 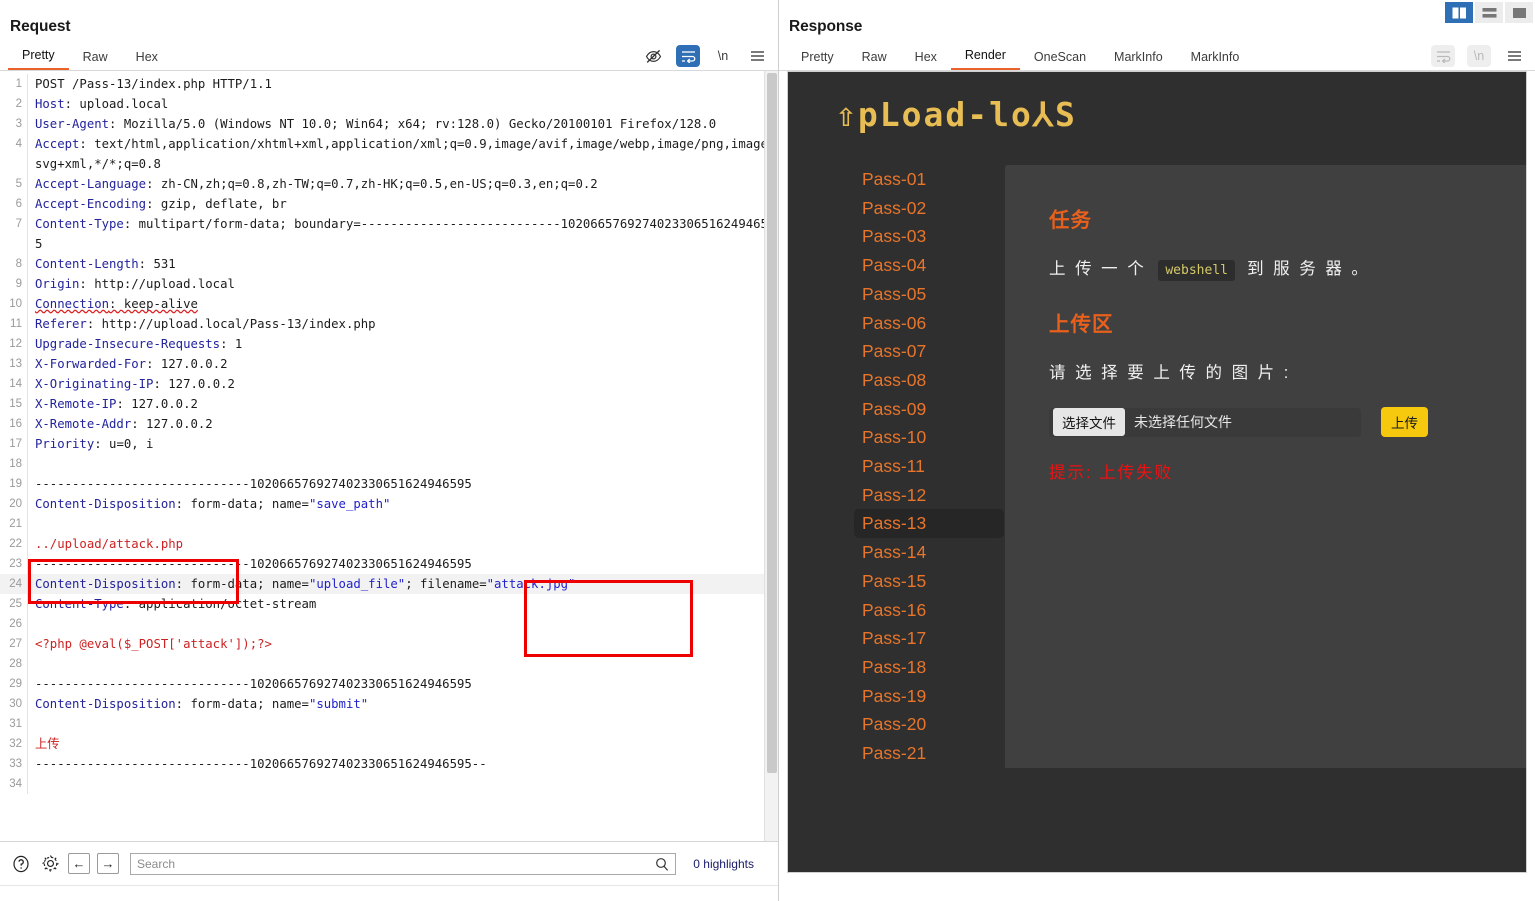 I want to click on pass-link-pass-17: Pass-17, so click(x=929, y=638).